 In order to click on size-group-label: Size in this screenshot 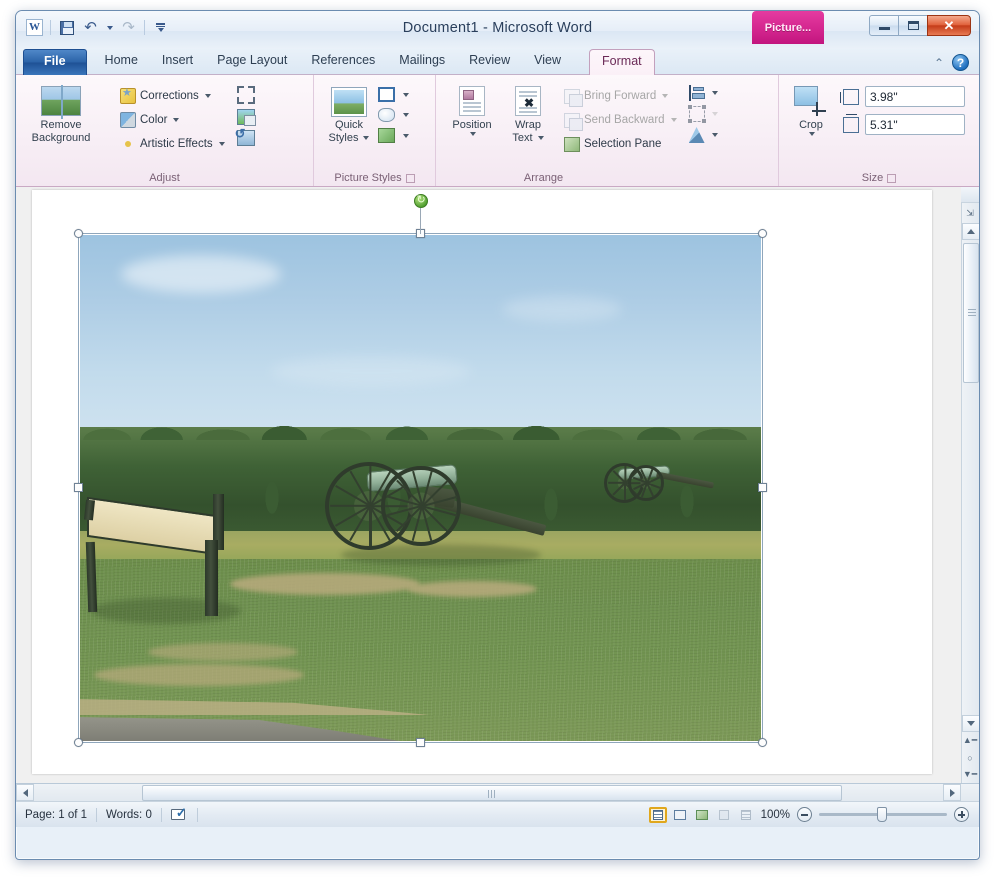, I will do `click(879, 178)`.